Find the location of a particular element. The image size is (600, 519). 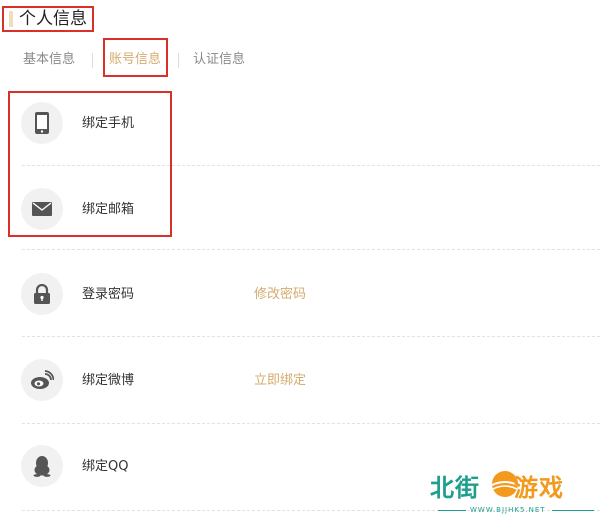

tab-verify-info: 认证信息 is located at coordinates (219, 60).